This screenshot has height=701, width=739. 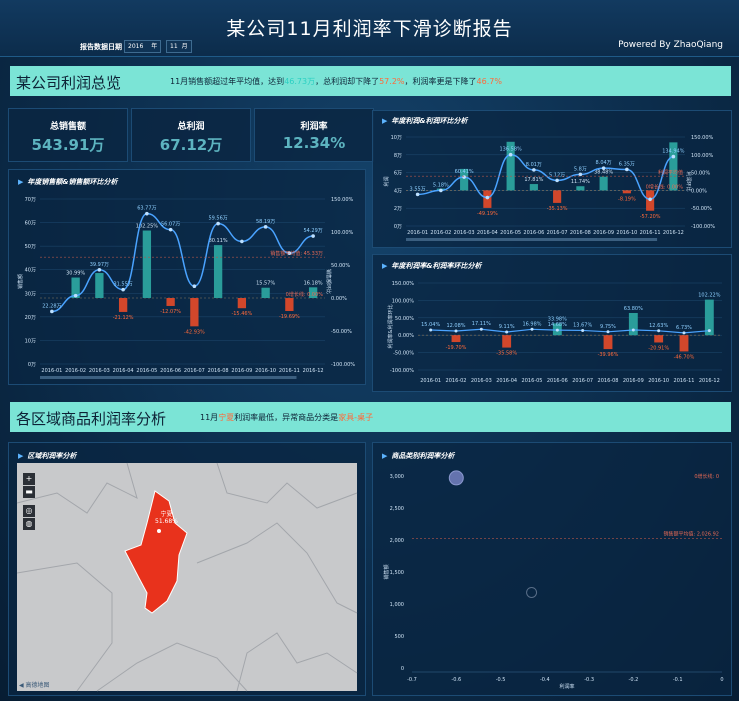 I want to click on region-heading: 各区域商品利润率分析, so click(x=91, y=419).